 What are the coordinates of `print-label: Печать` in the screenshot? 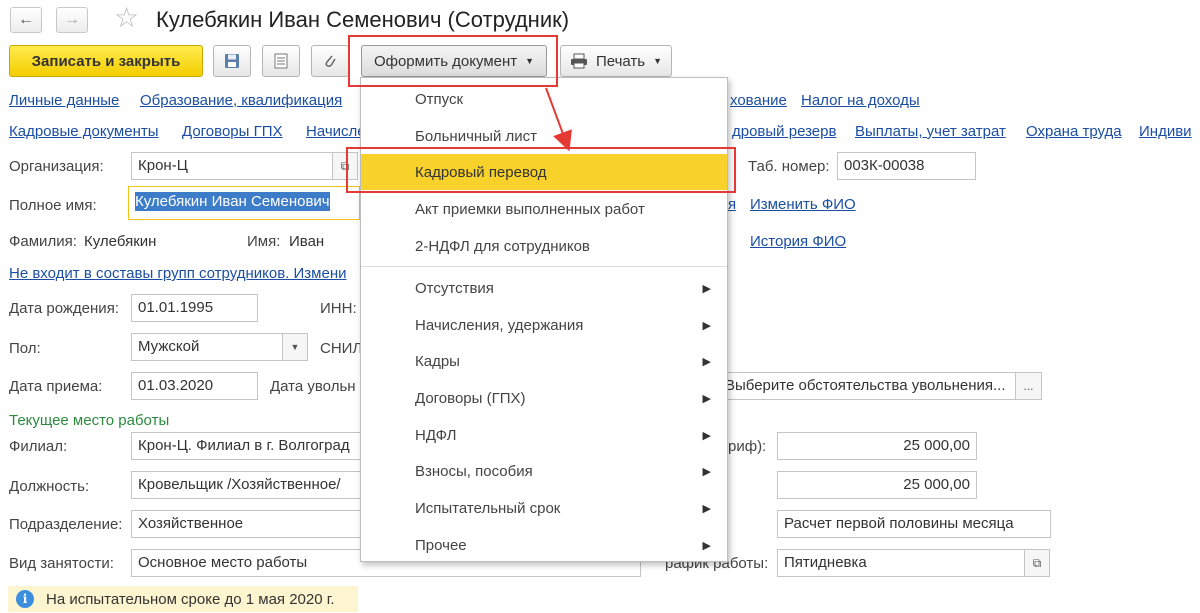 It's located at (620, 61).